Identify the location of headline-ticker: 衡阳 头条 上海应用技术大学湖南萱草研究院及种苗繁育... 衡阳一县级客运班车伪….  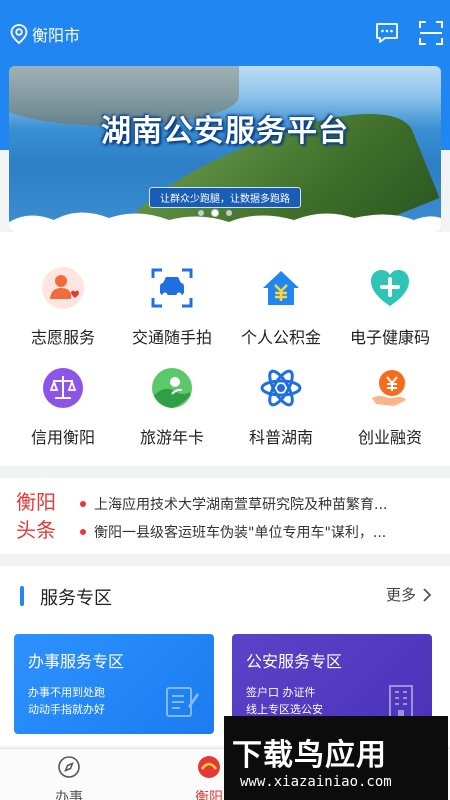
(225, 516).